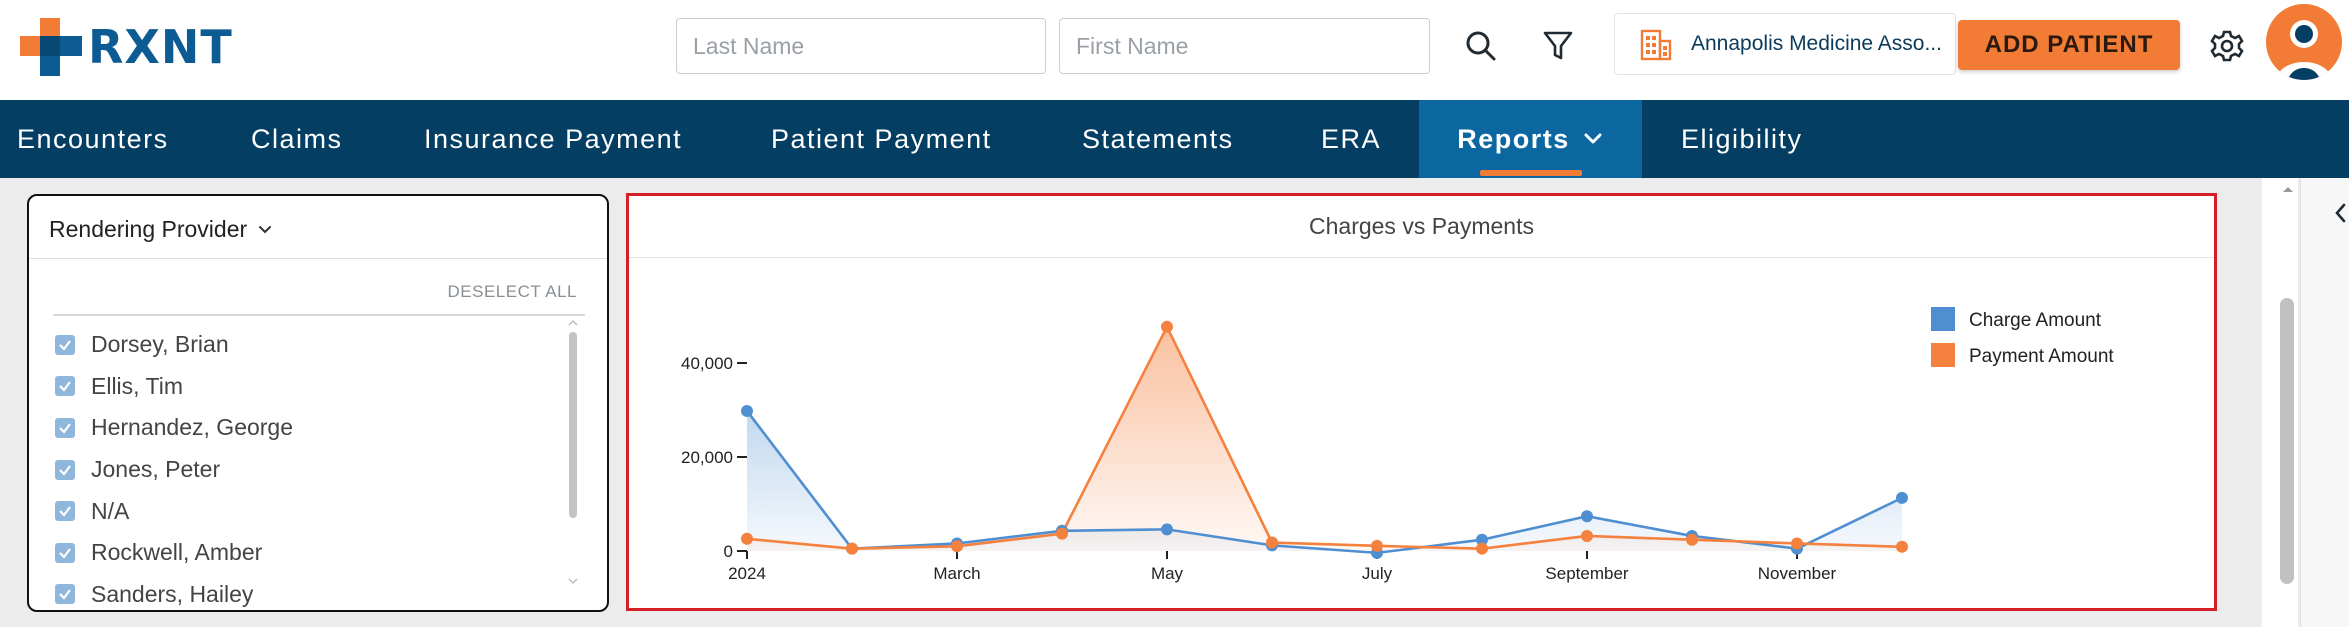  I want to click on legend-label: Charge Amount, so click(2035, 320).